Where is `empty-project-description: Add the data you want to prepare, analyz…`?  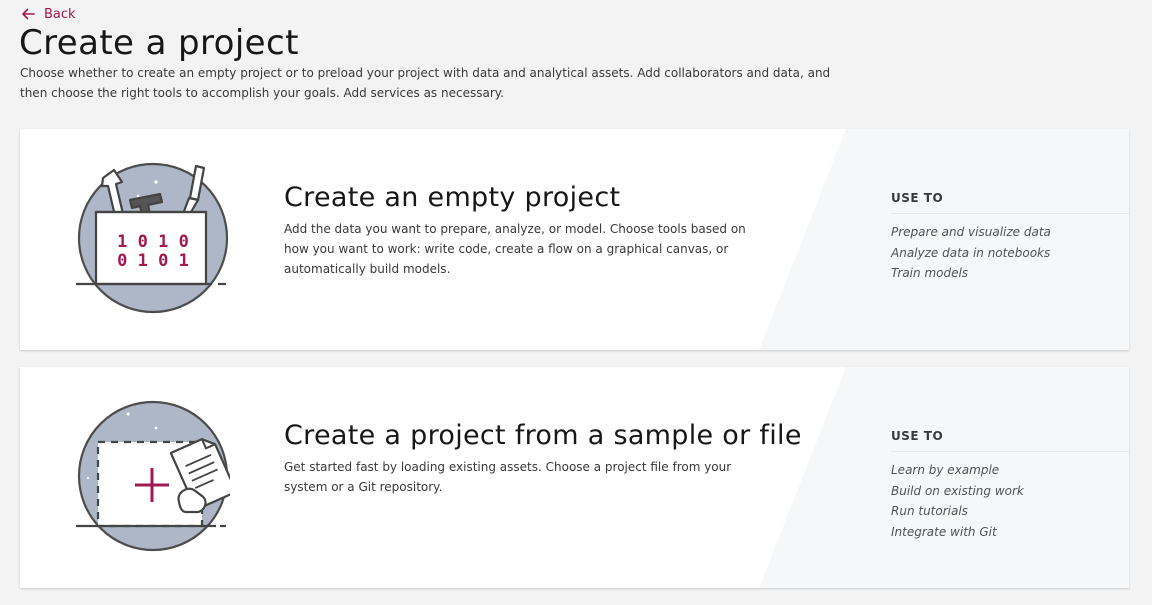 empty-project-description: Add the data you want to prepare, analyz… is located at coordinates (515, 249).